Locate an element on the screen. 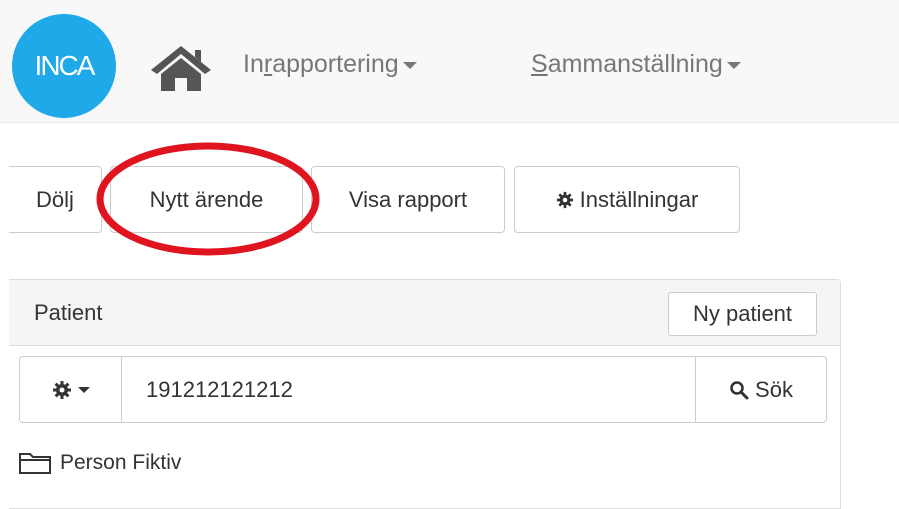 The height and width of the screenshot is (509, 899). nav-sammanstallning: Sammanställning is located at coordinates (636, 64).